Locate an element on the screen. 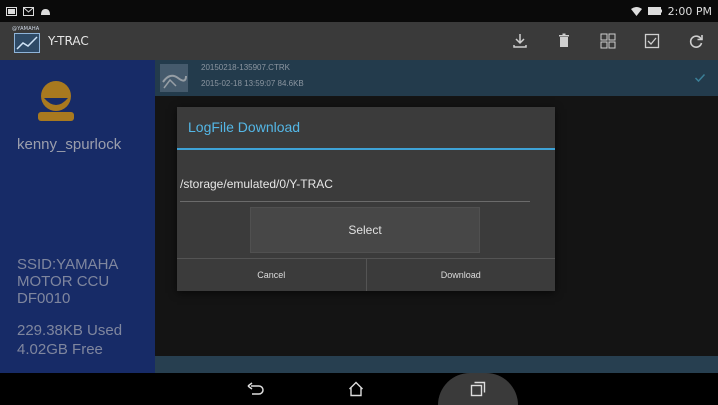  download-icon is located at coordinates (520, 41).